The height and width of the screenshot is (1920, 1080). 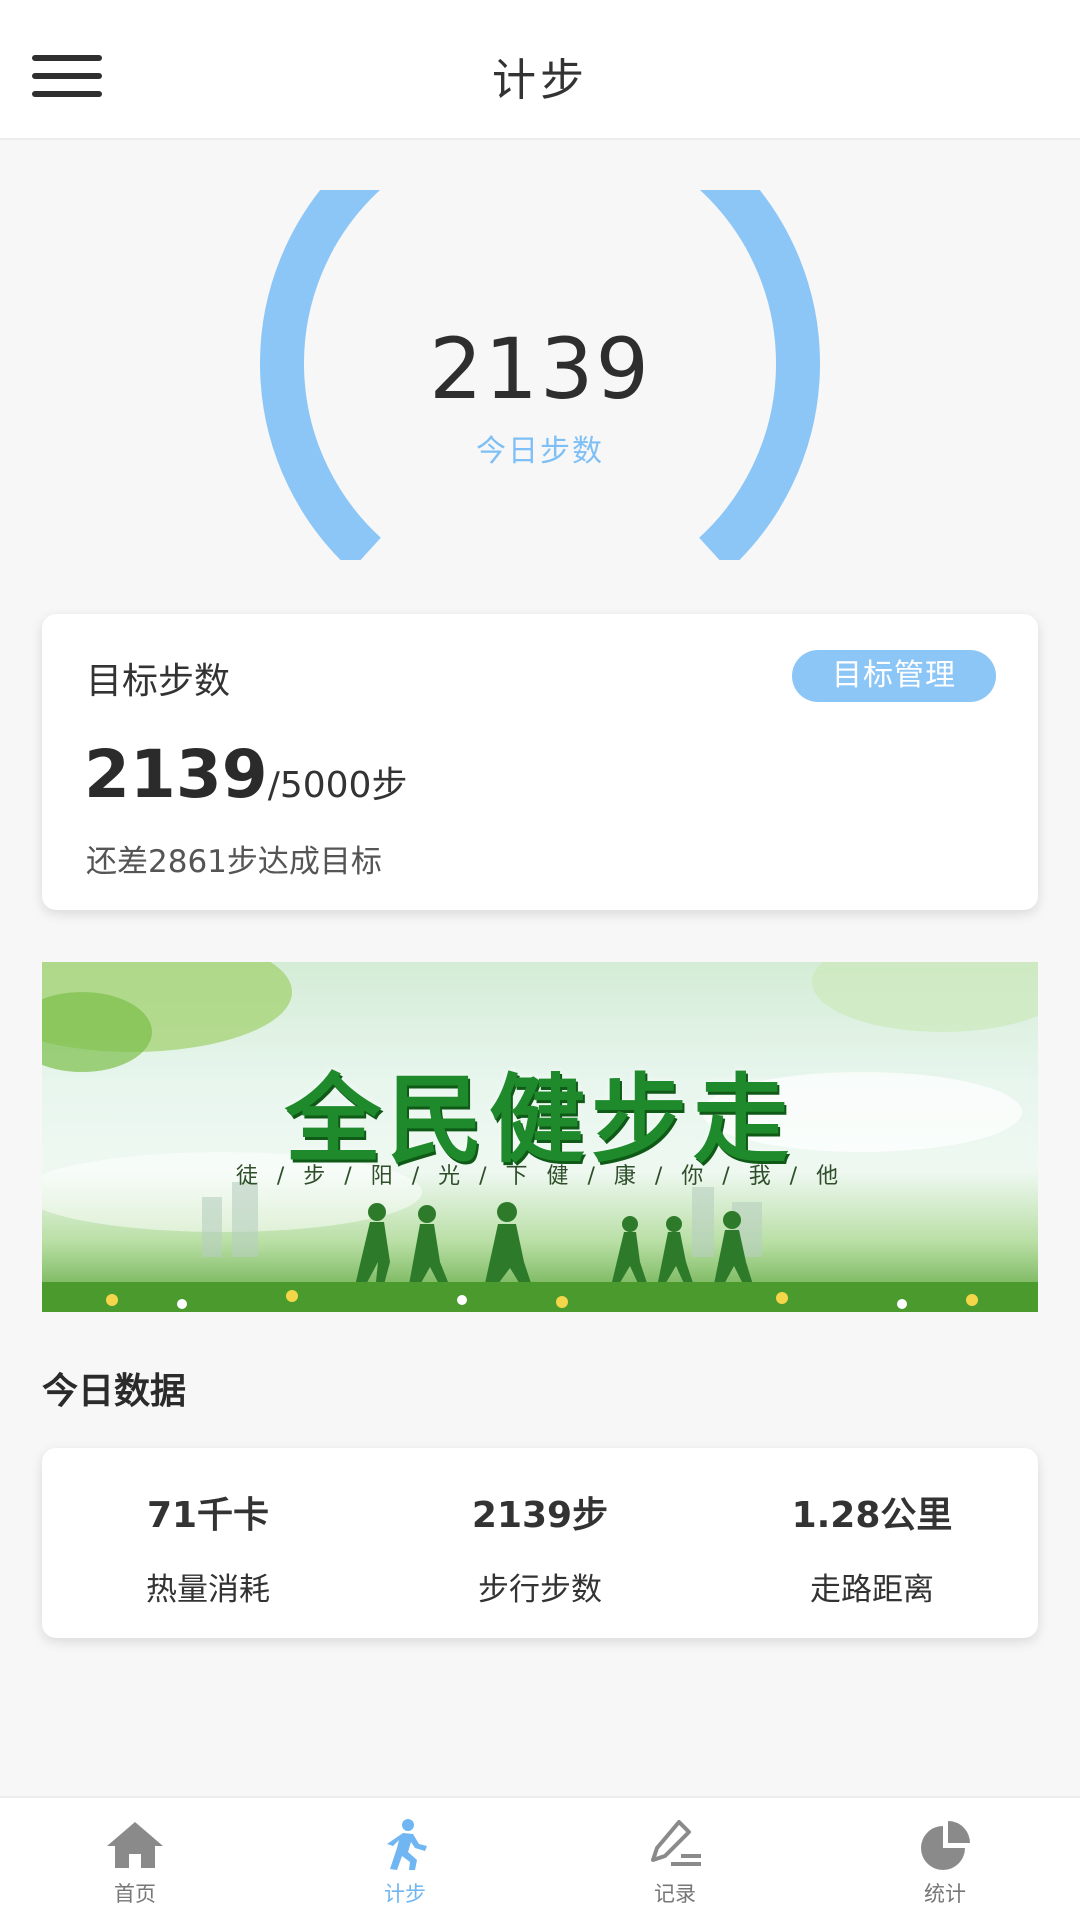 I want to click on tab-label: 记录, so click(x=675, y=1894).